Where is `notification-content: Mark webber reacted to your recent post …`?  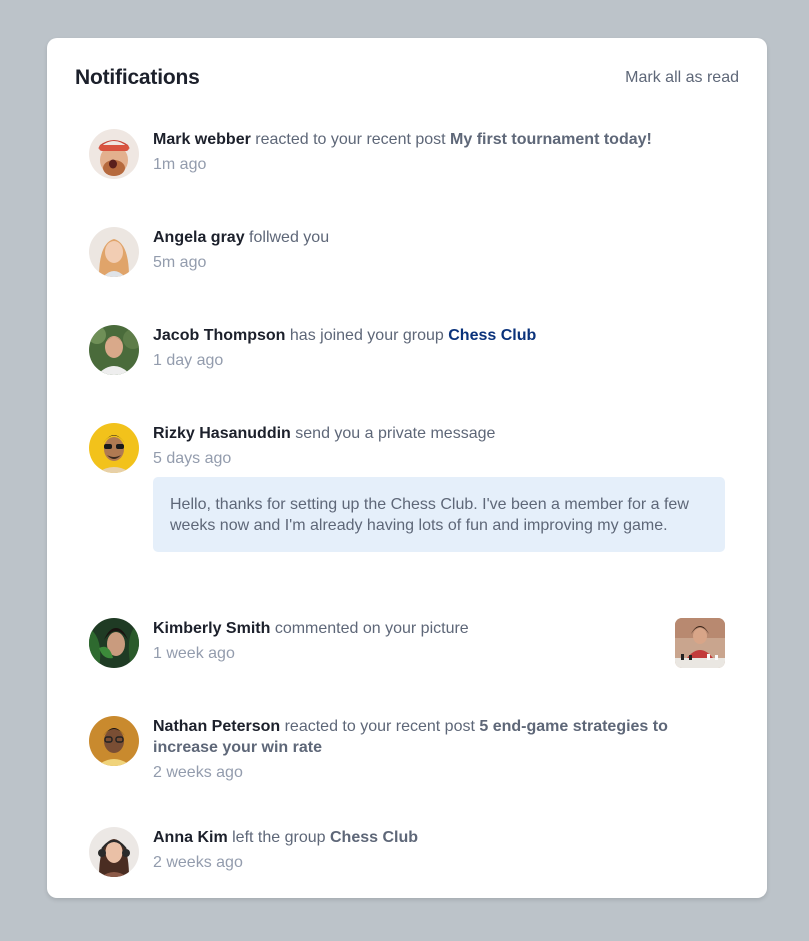 notification-content: Mark webber reacted to your recent post … is located at coordinates (439, 152).